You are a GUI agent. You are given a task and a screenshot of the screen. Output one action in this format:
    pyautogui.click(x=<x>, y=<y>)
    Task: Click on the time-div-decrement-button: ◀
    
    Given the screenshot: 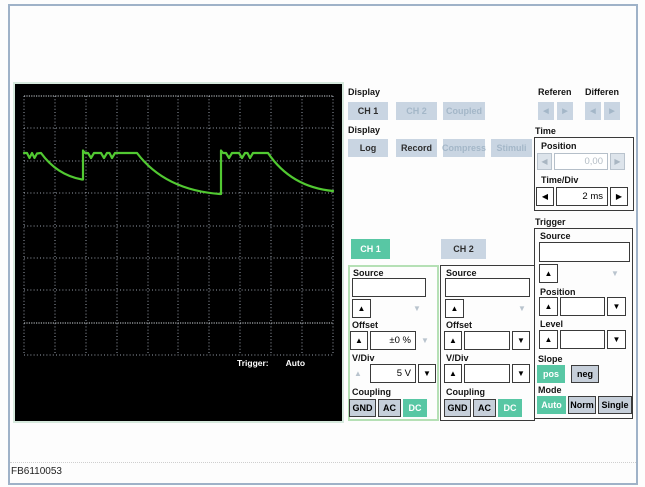 What is the action you would take?
    pyautogui.click(x=545, y=196)
    